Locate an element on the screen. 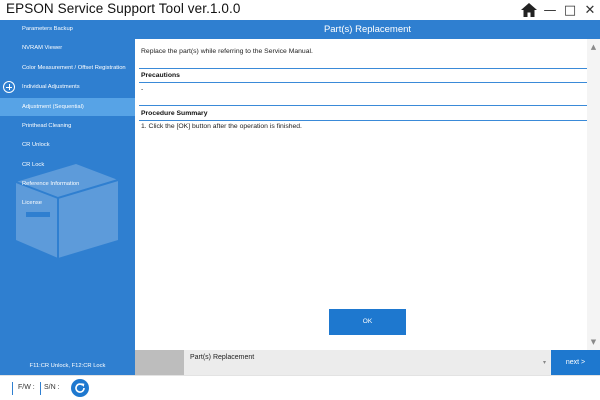  current-step: Part(s) Replacement ▾ is located at coordinates (367, 362).